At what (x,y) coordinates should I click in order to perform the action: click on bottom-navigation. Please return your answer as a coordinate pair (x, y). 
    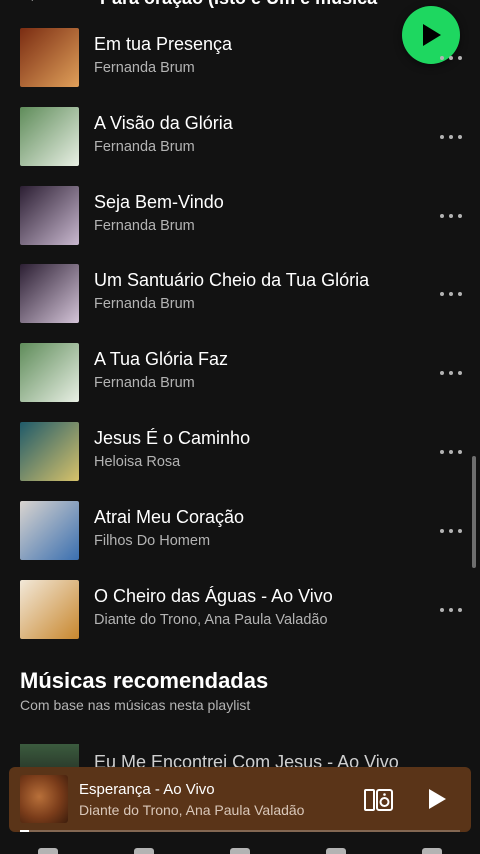
    Looking at the image, I should click on (240, 847).